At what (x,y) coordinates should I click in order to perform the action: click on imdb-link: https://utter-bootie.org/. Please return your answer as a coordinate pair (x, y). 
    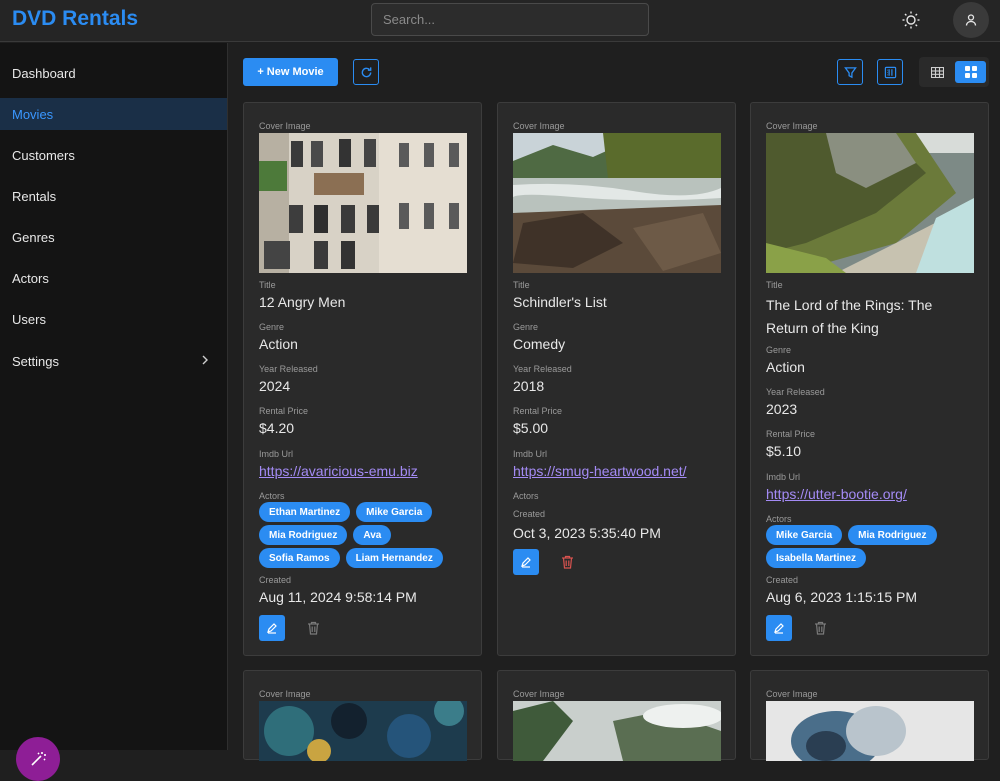
    Looking at the image, I should click on (836, 494).